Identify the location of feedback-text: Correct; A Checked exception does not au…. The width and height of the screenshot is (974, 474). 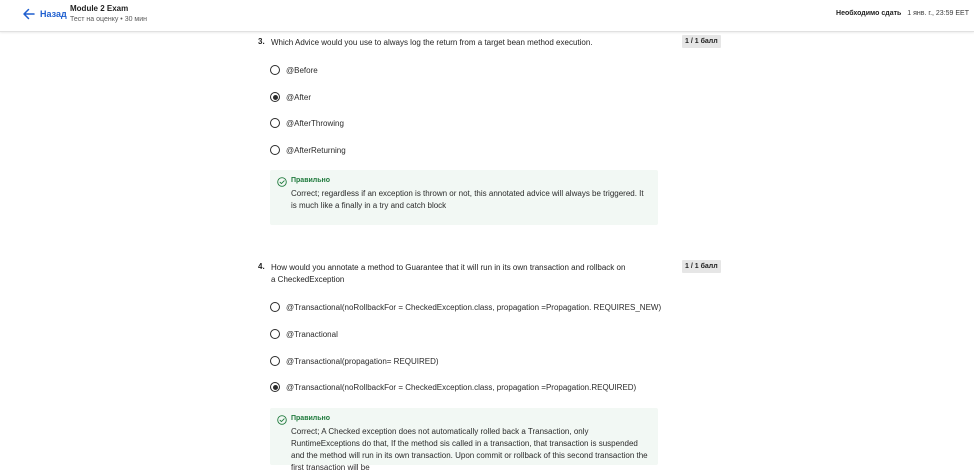
(469, 449).